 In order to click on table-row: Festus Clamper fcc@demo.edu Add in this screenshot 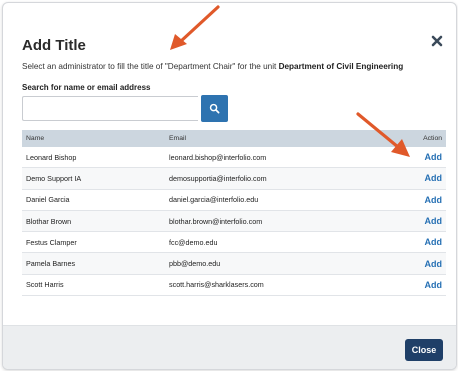, I will do `click(234, 243)`.